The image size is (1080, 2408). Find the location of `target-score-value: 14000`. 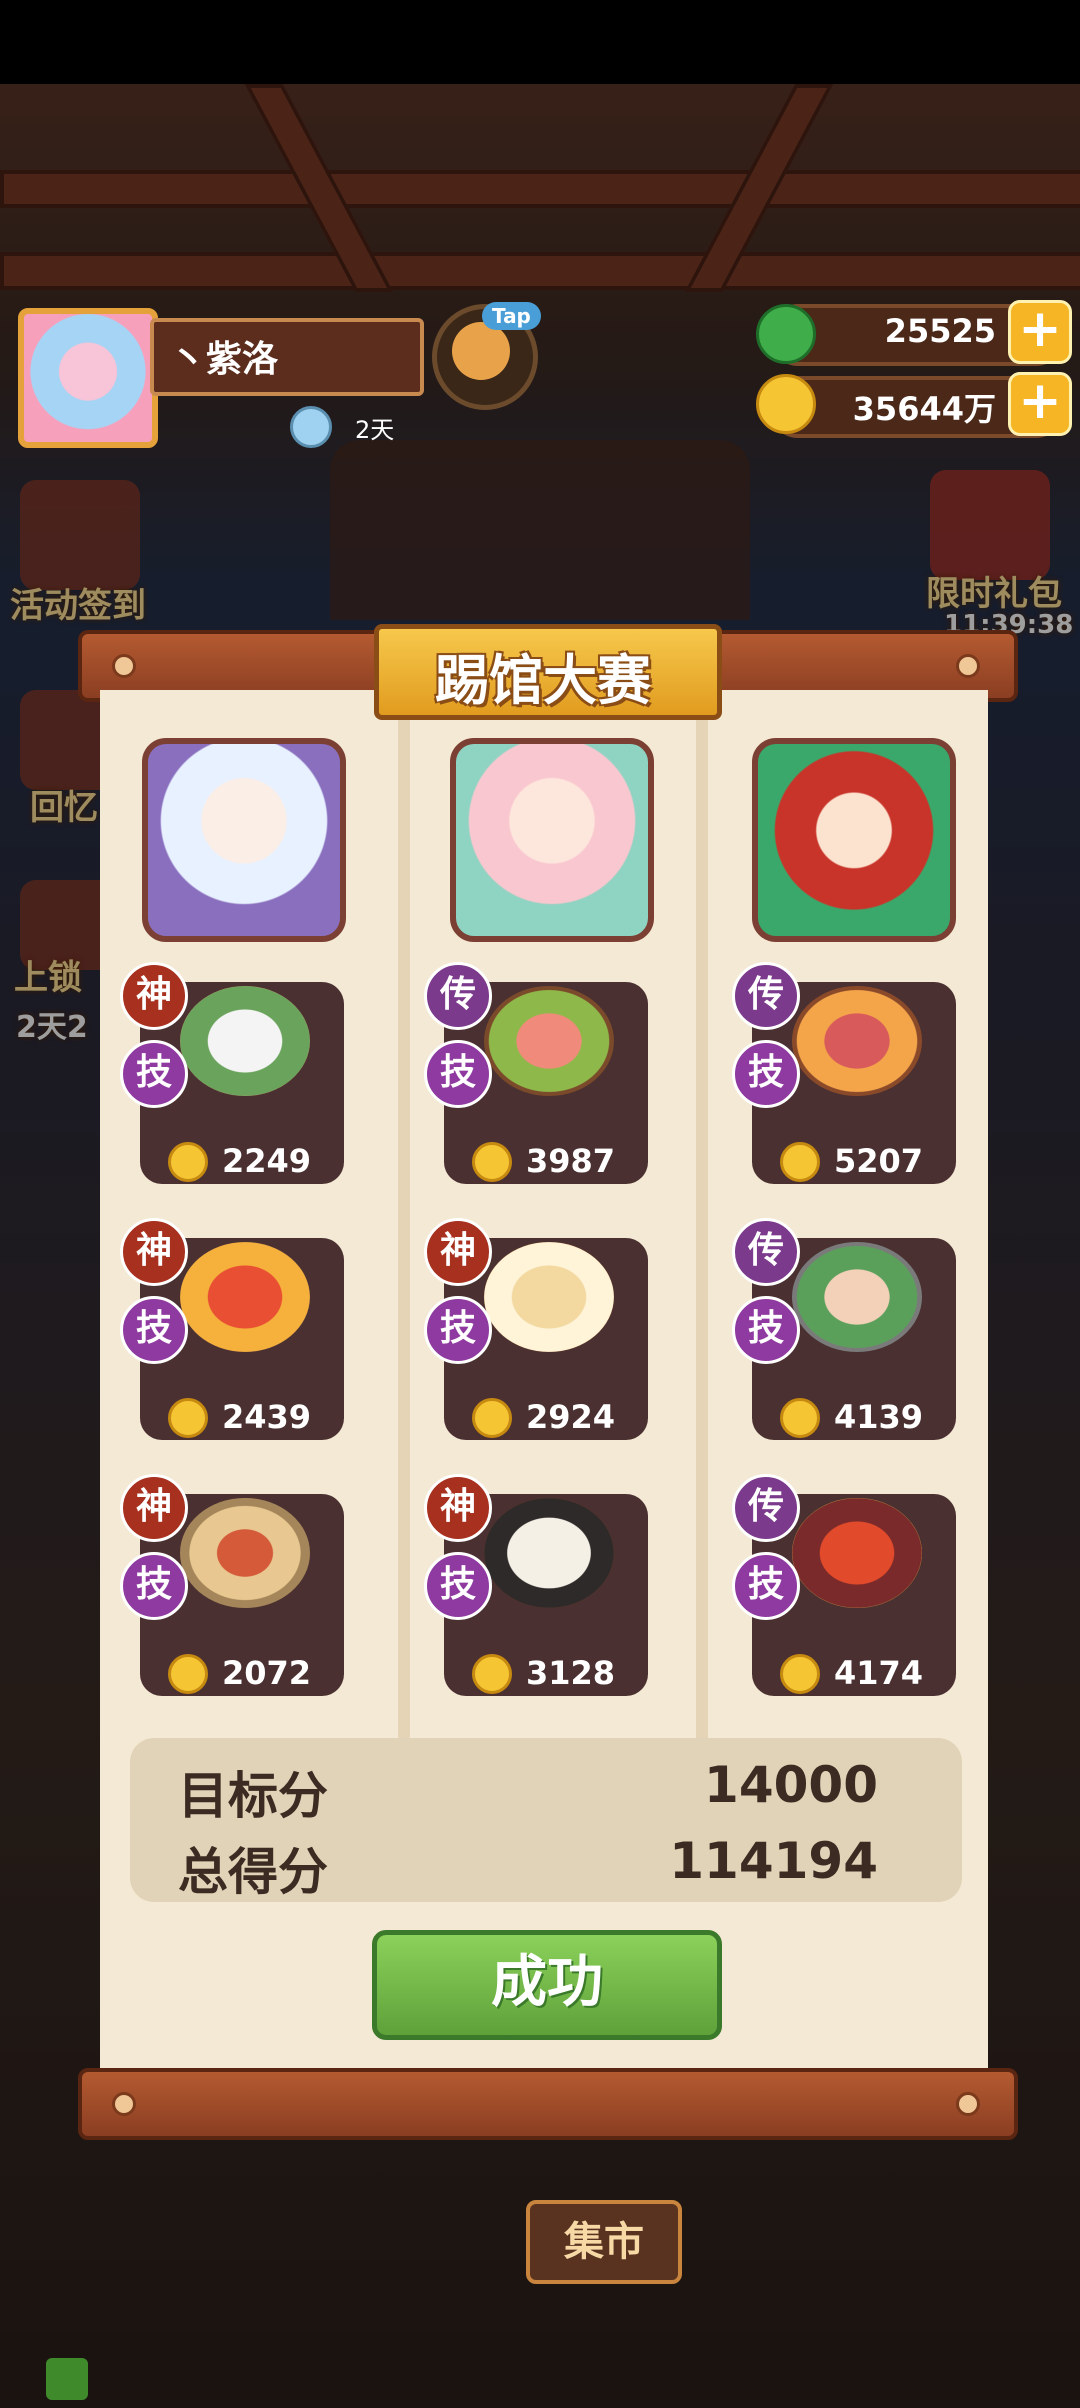

target-score-value: 14000 is located at coordinates (791, 1785).